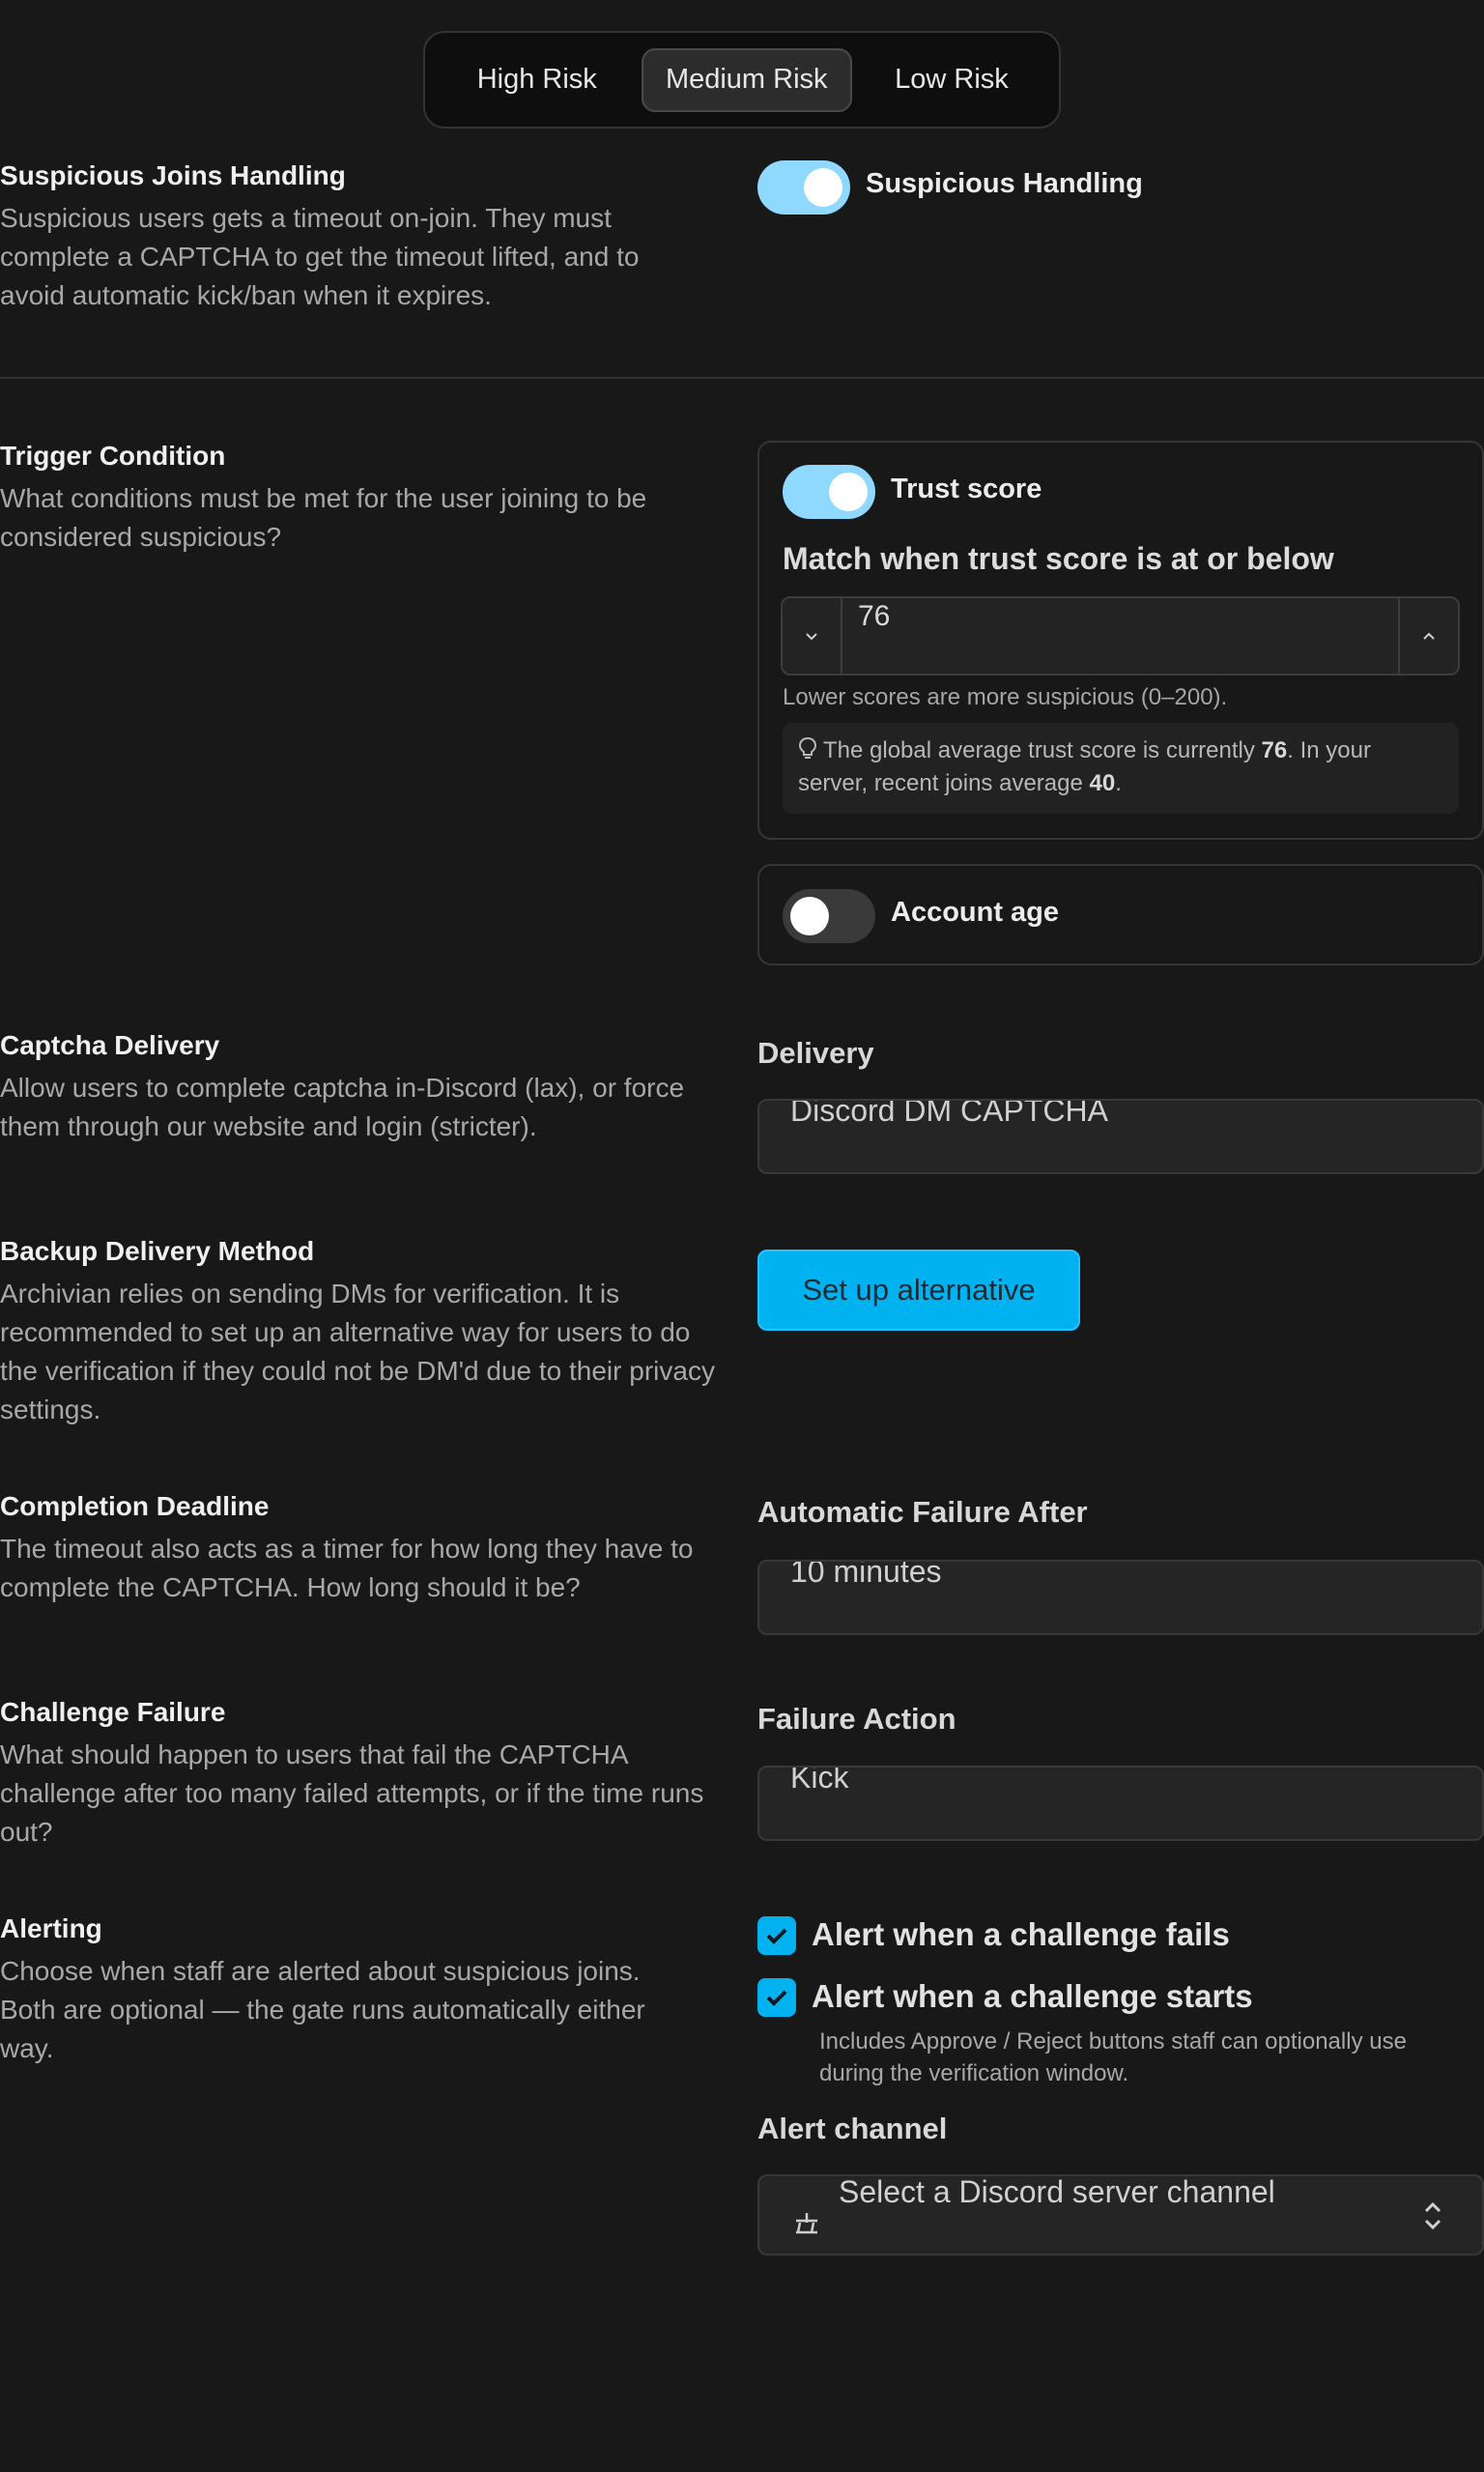 The image size is (1484, 2472). What do you see at coordinates (874, 616) in the screenshot?
I see `trust-score-input: 76` at bounding box center [874, 616].